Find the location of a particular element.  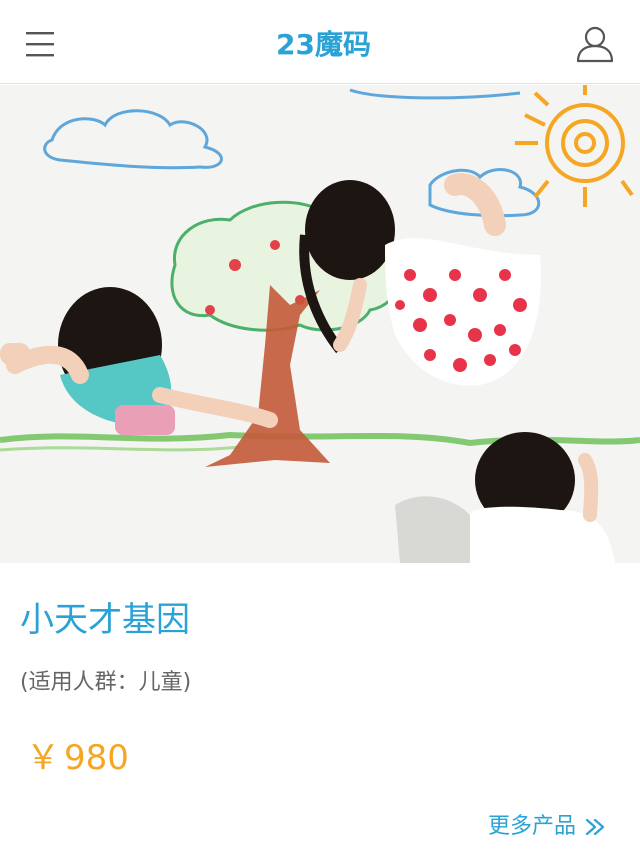

brand-logo: 23魔码 is located at coordinates (323, 45).